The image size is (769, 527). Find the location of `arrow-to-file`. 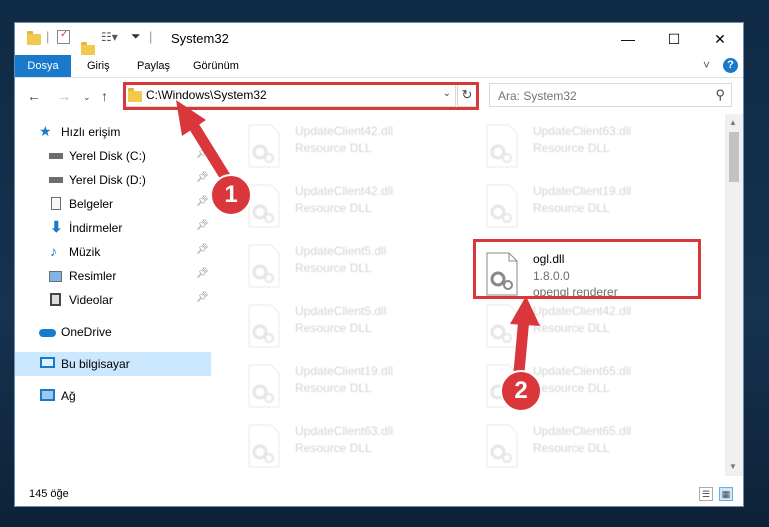

arrow-to-file is located at coordinates (525, 337).